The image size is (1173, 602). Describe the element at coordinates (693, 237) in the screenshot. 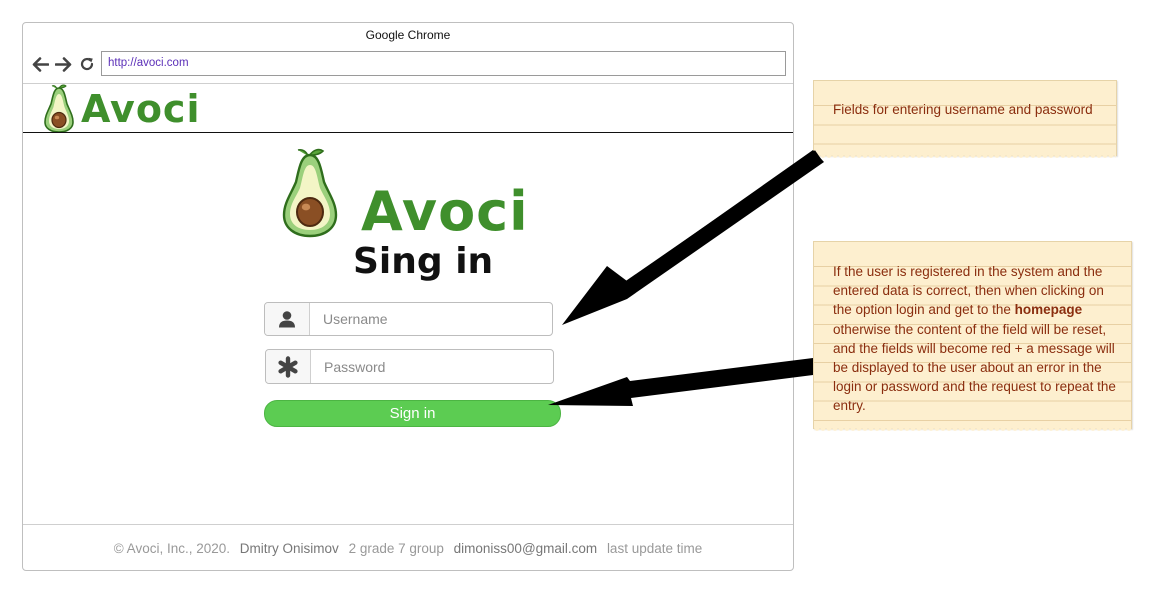

I see `arrow-to-fields` at that location.